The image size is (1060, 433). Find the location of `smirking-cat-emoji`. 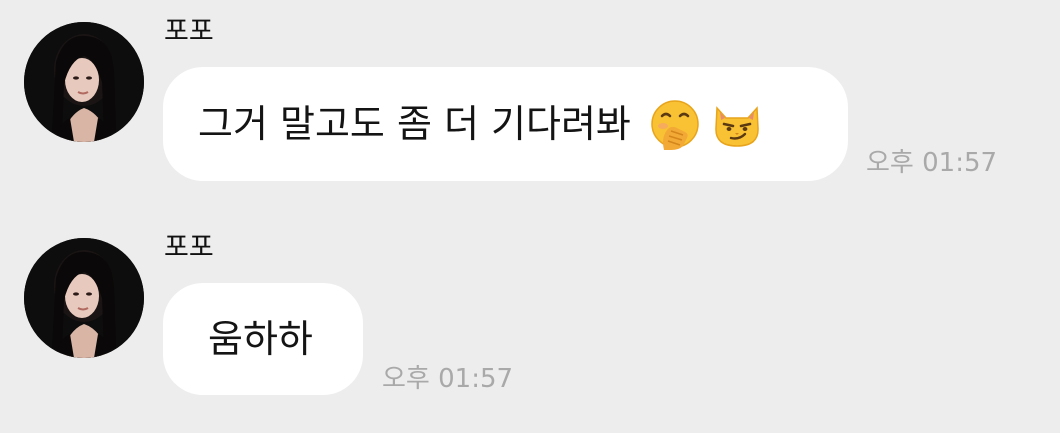

smirking-cat-emoji is located at coordinates (737, 124).